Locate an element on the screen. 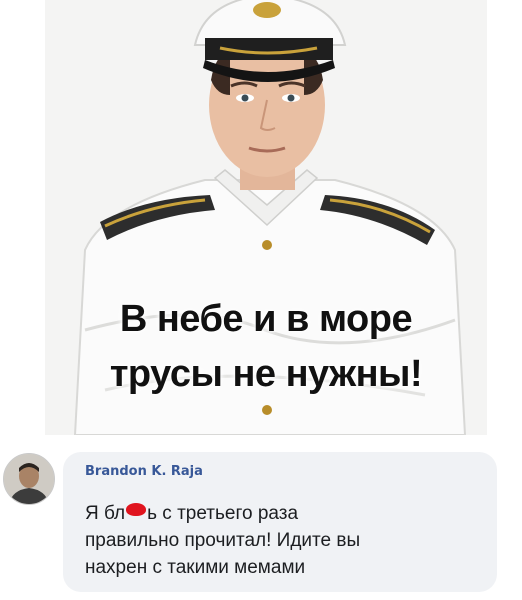 Image resolution: width=522 pixels, height=600 pixels. comment-author-link: Brandon K. Raja is located at coordinates (144, 471).